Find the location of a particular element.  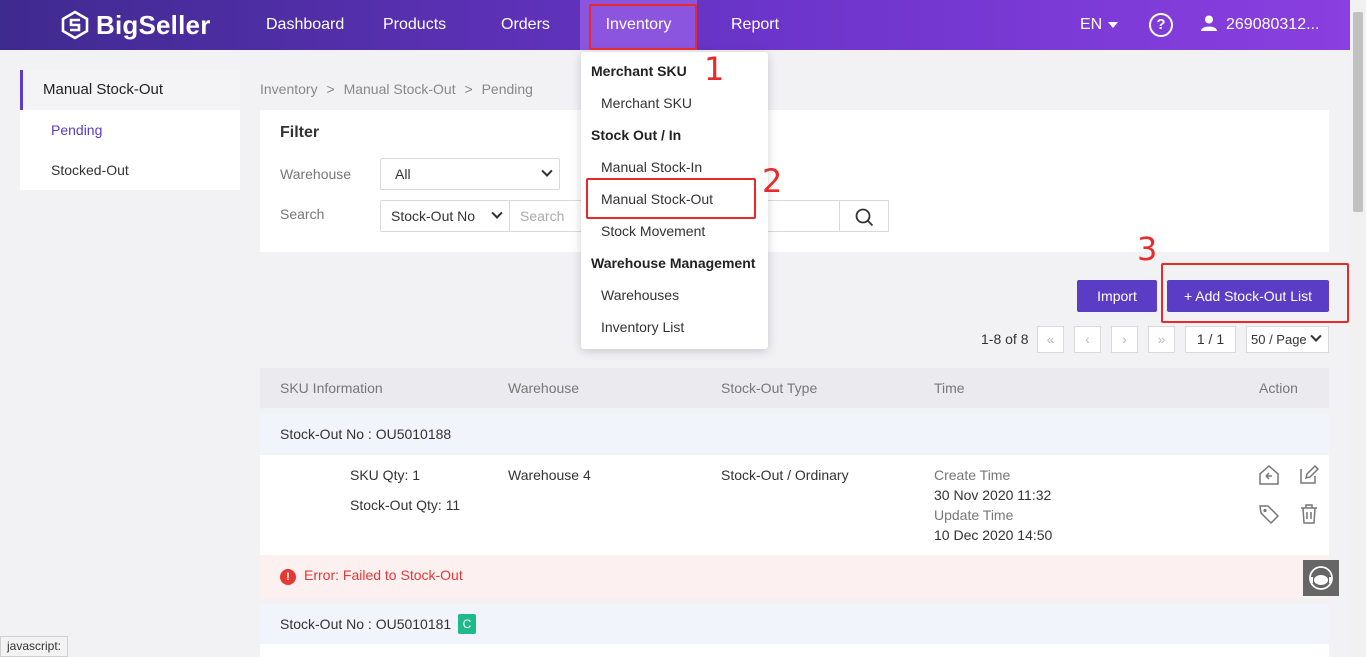

headset-icon is located at coordinates (1321, 578).